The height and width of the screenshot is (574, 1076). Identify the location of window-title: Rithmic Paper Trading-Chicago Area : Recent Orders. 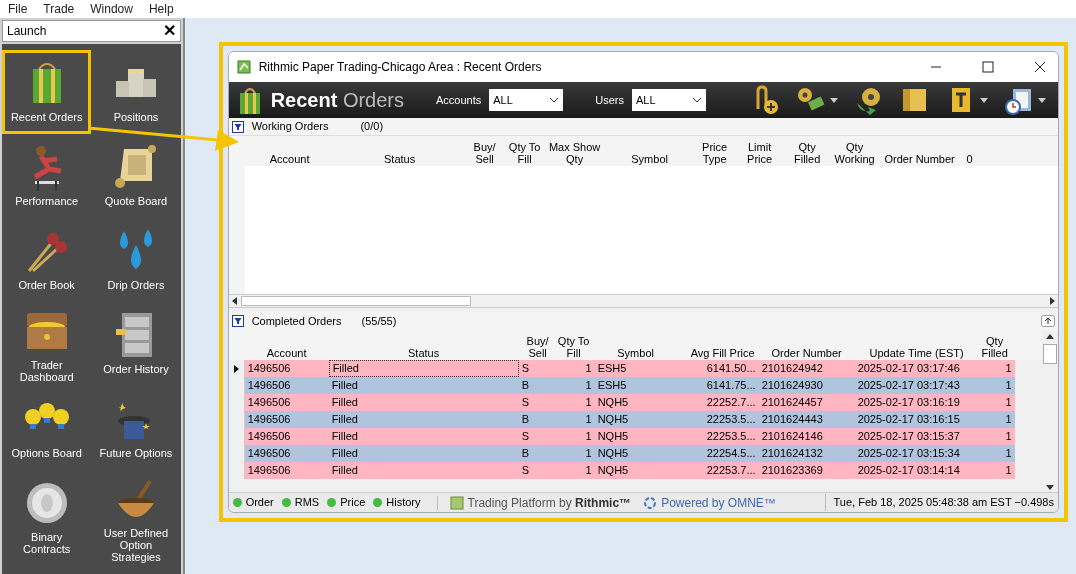
(400, 67).